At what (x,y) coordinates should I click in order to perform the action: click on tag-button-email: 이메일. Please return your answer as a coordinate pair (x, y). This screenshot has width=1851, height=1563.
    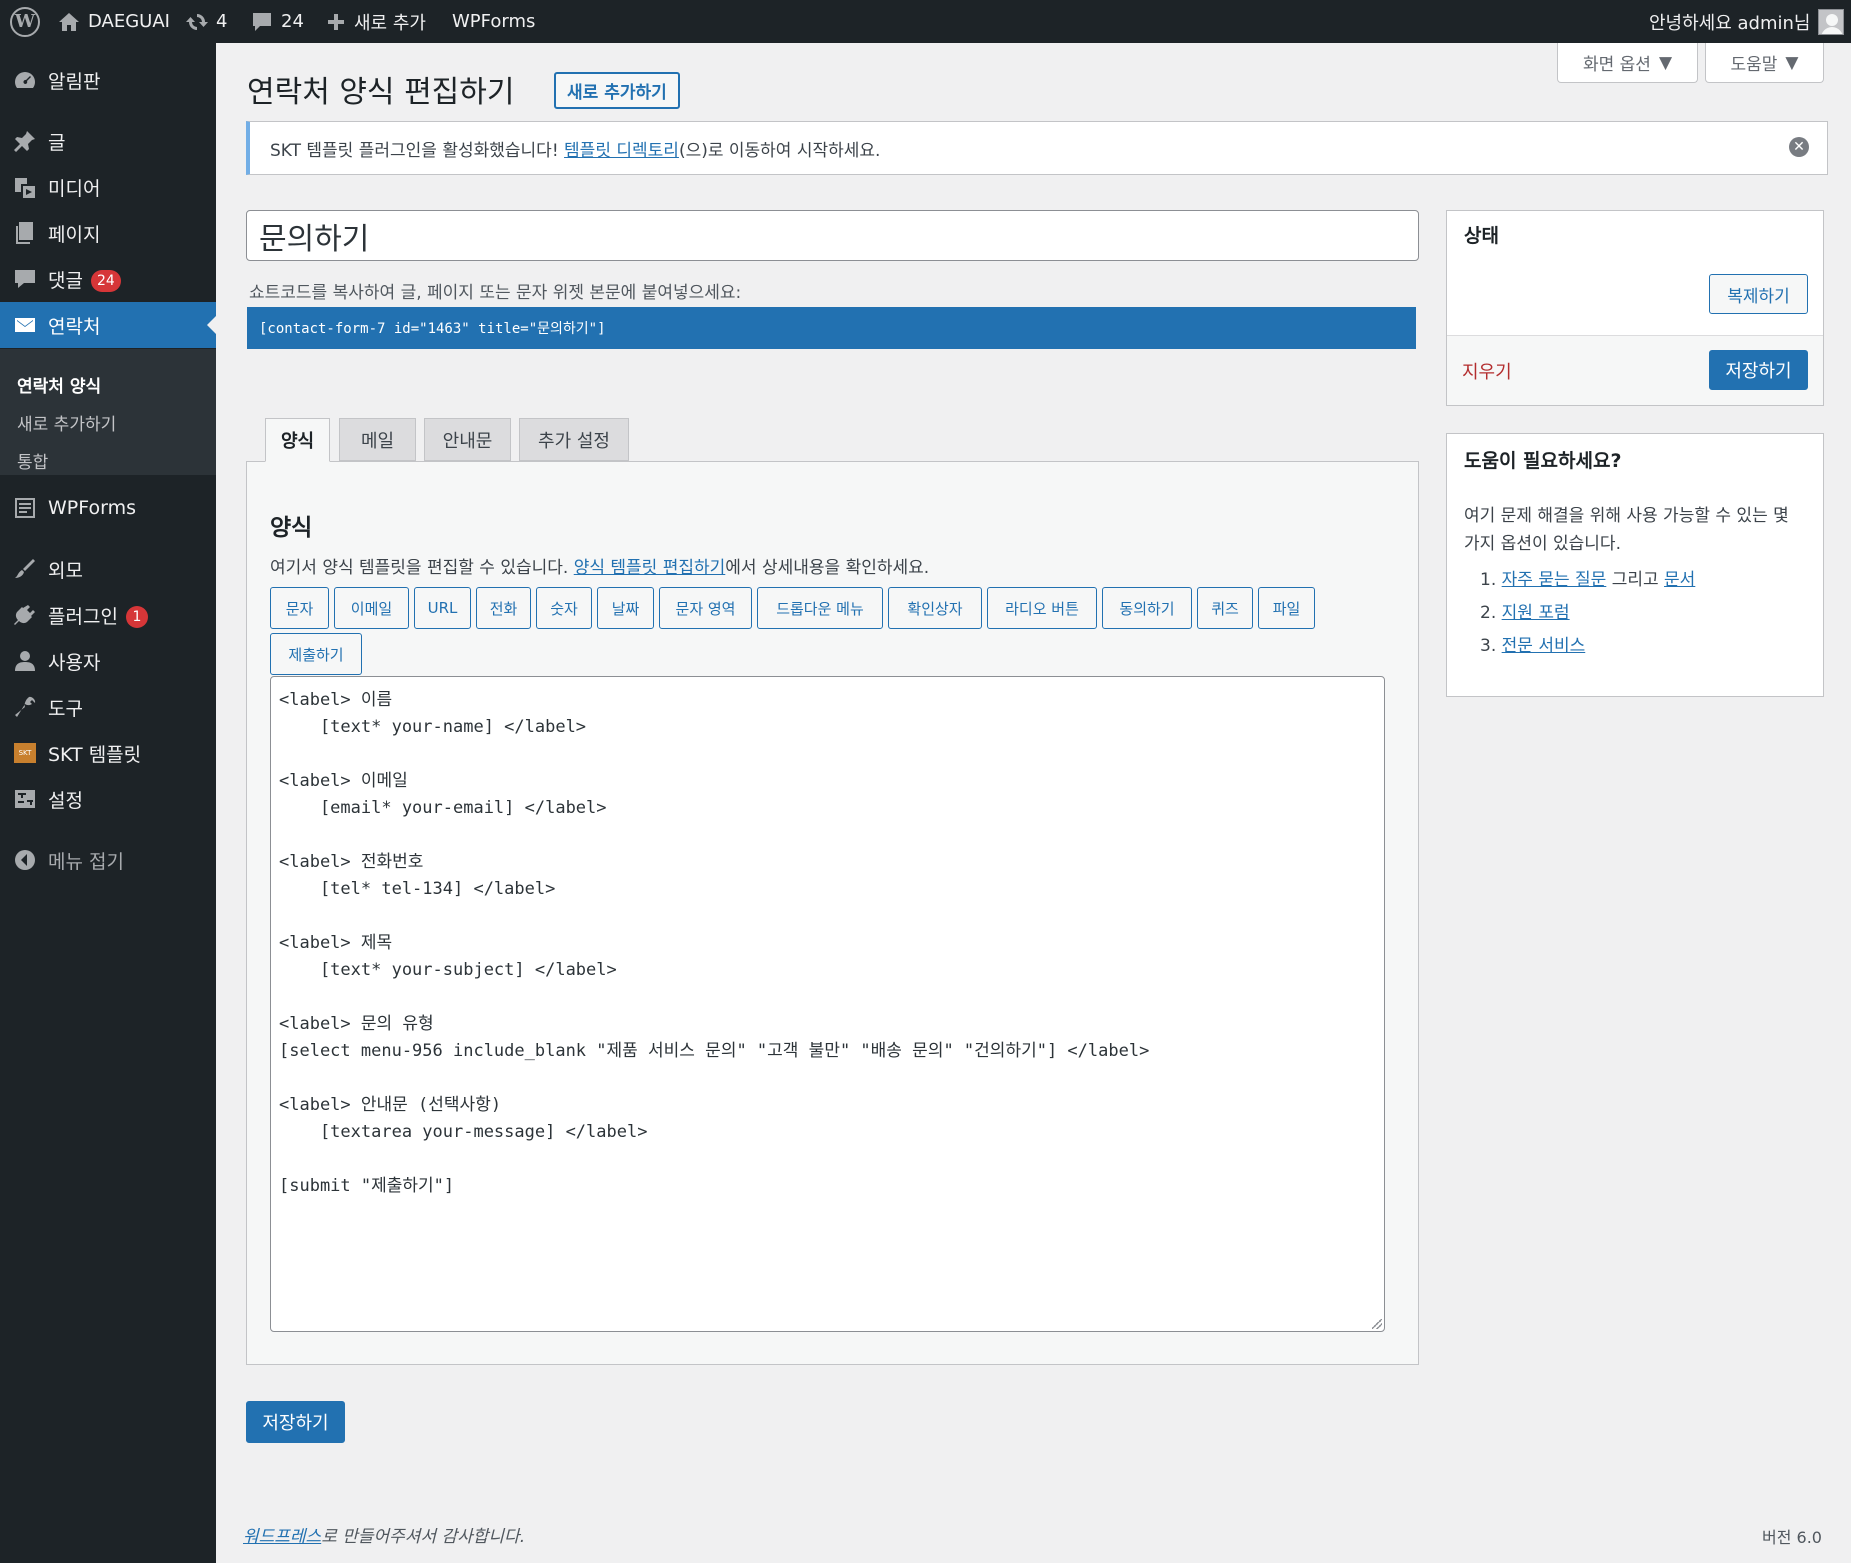
    Looking at the image, I should click on (371, 608).